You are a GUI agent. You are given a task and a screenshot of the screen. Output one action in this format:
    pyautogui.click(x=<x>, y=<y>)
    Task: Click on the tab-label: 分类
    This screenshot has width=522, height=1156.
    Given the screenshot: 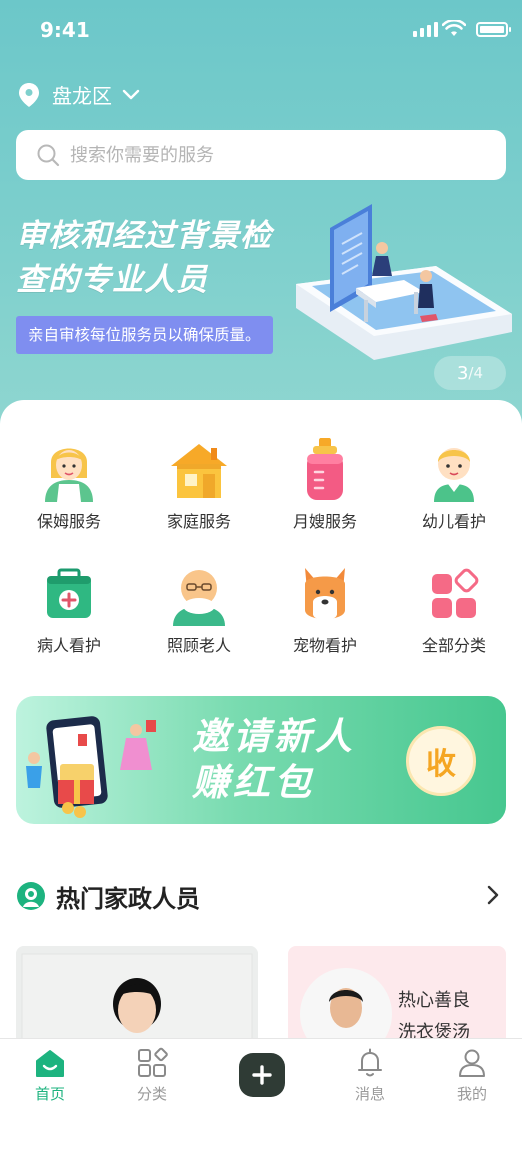 What is the action you would take?
    pyautogui.click(x=151, y=1094)
    